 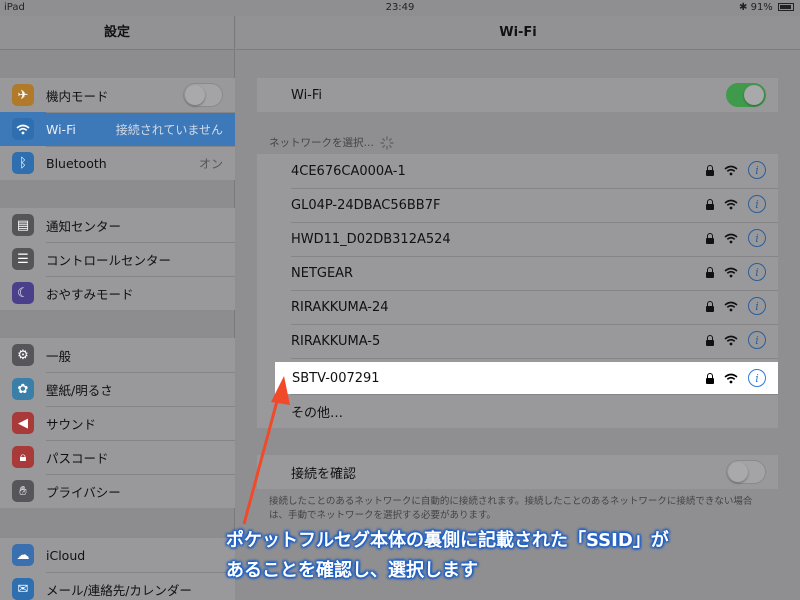 I want to click on sidebar-item-label: iCloud, so click(x=66, y=555).